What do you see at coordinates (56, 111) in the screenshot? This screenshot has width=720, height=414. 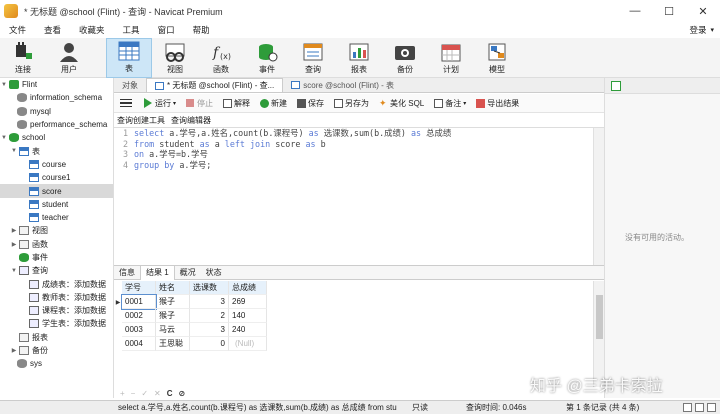 I see `tree-db-mysql: mysql` at bounding box center [56, 111].